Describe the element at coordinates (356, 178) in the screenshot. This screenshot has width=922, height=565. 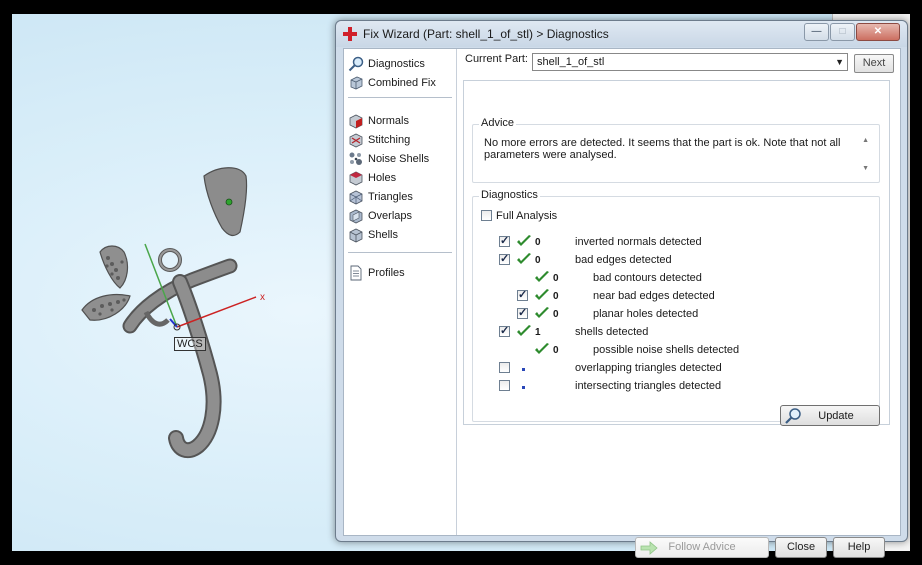
I see `holes-cube-icon` at that location.